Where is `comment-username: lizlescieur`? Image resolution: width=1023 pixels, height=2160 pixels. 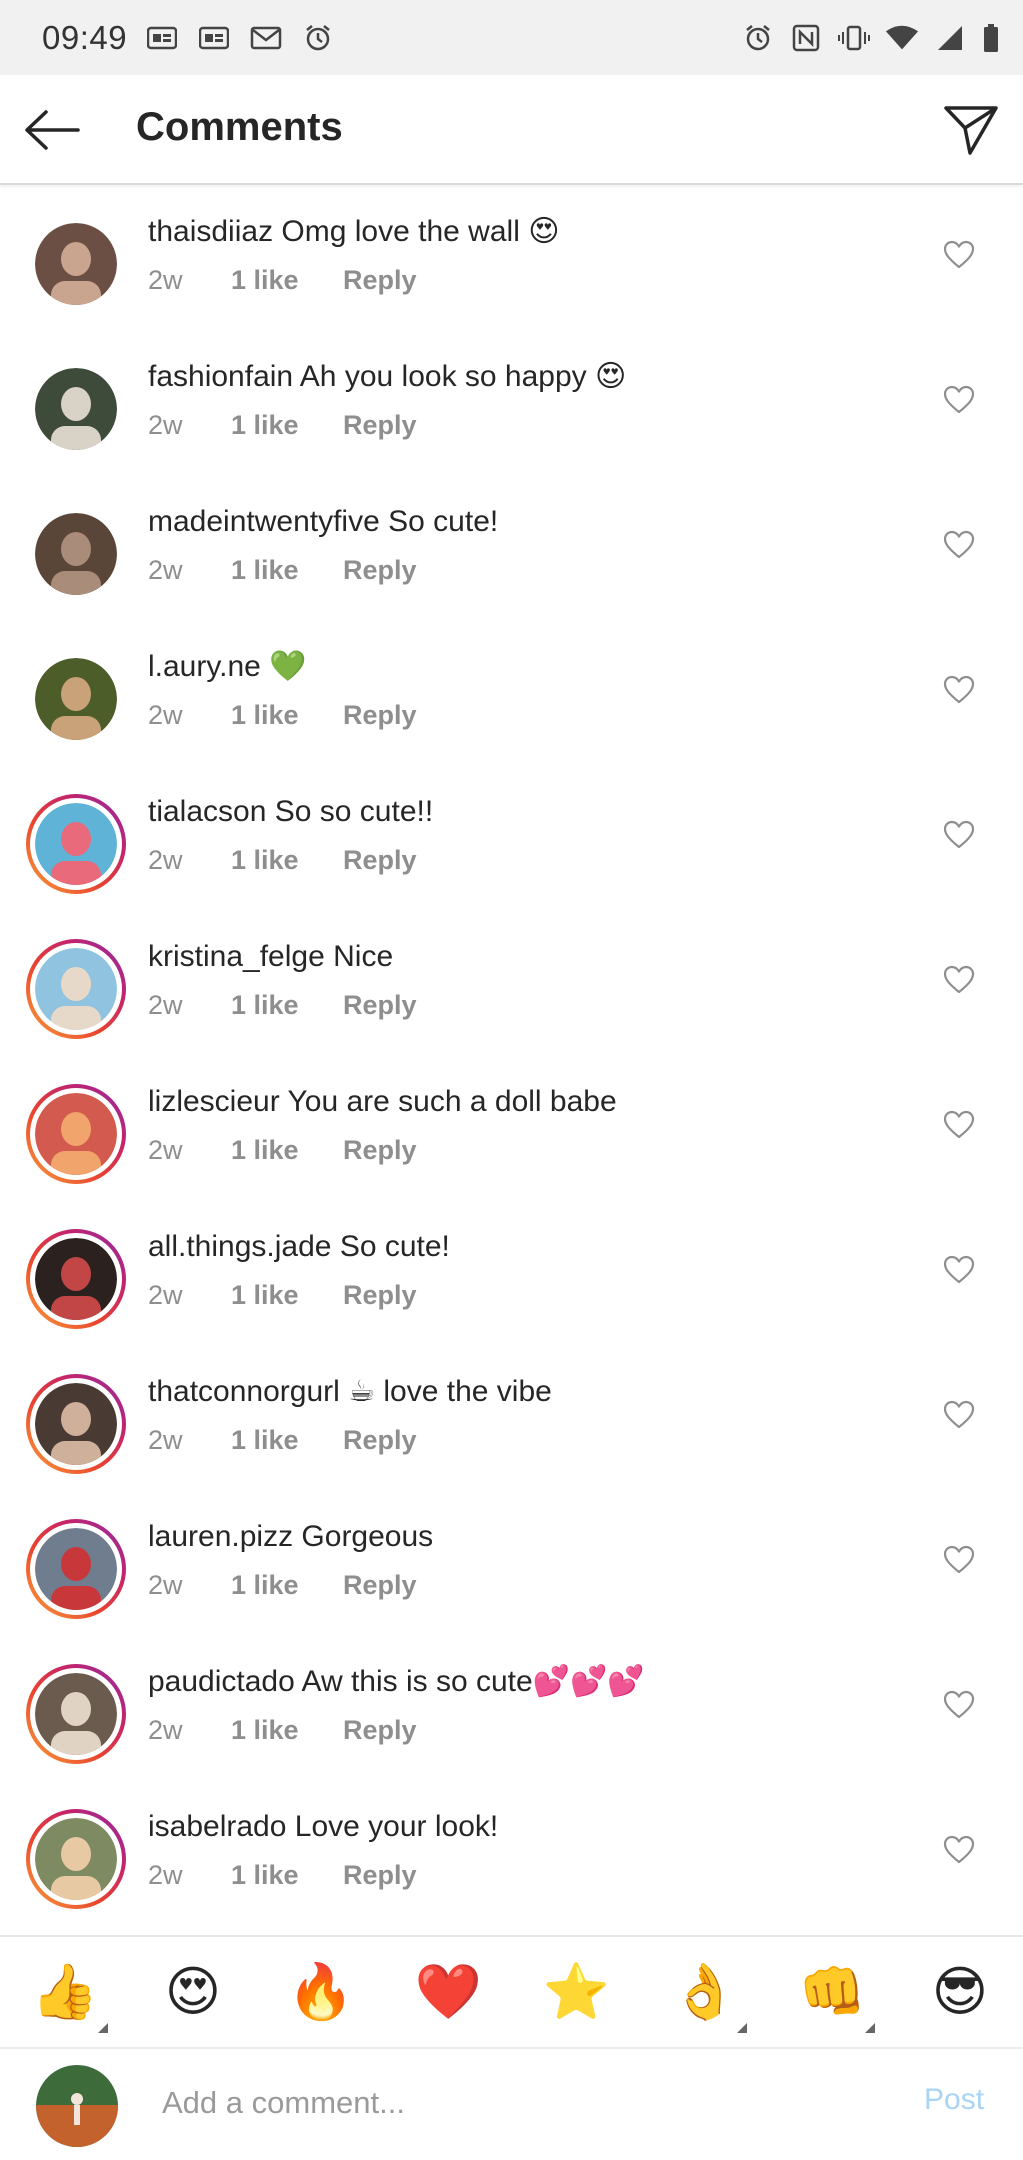 comment-username: lizlescieur is located at coordinates (214, 1101).